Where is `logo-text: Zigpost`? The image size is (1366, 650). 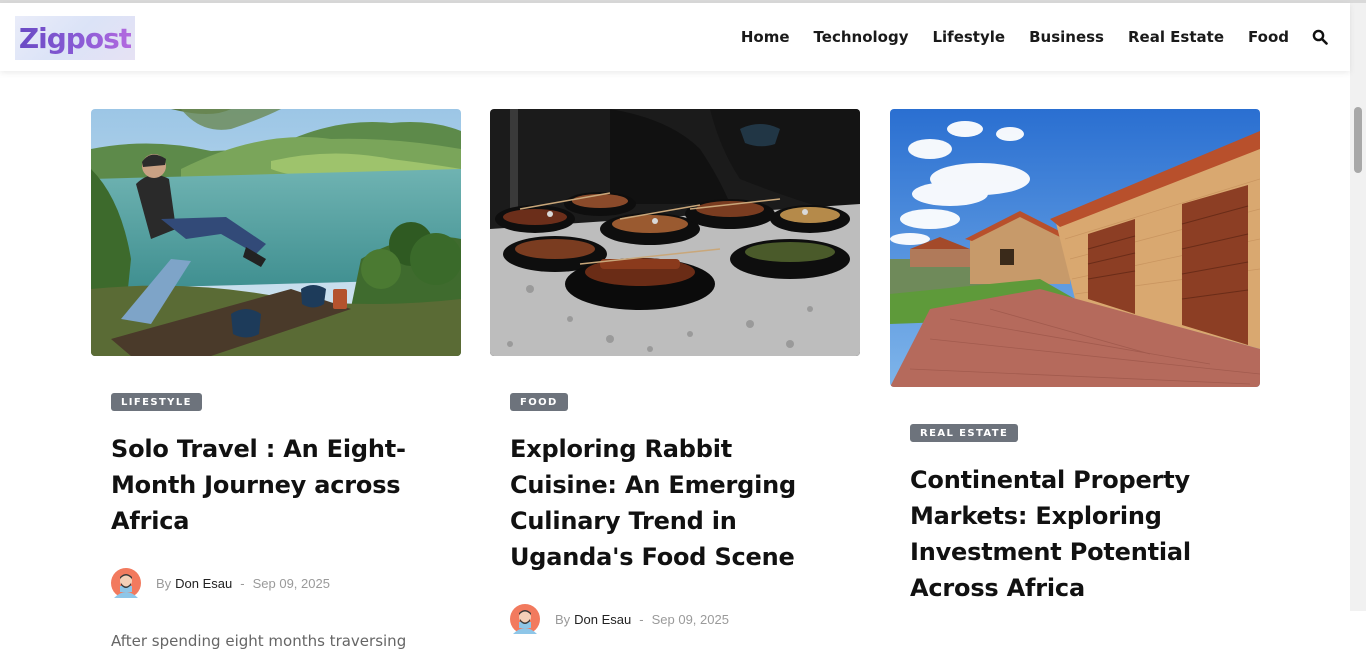
logo-text: Zigpost is located at coordinates (75, 38).